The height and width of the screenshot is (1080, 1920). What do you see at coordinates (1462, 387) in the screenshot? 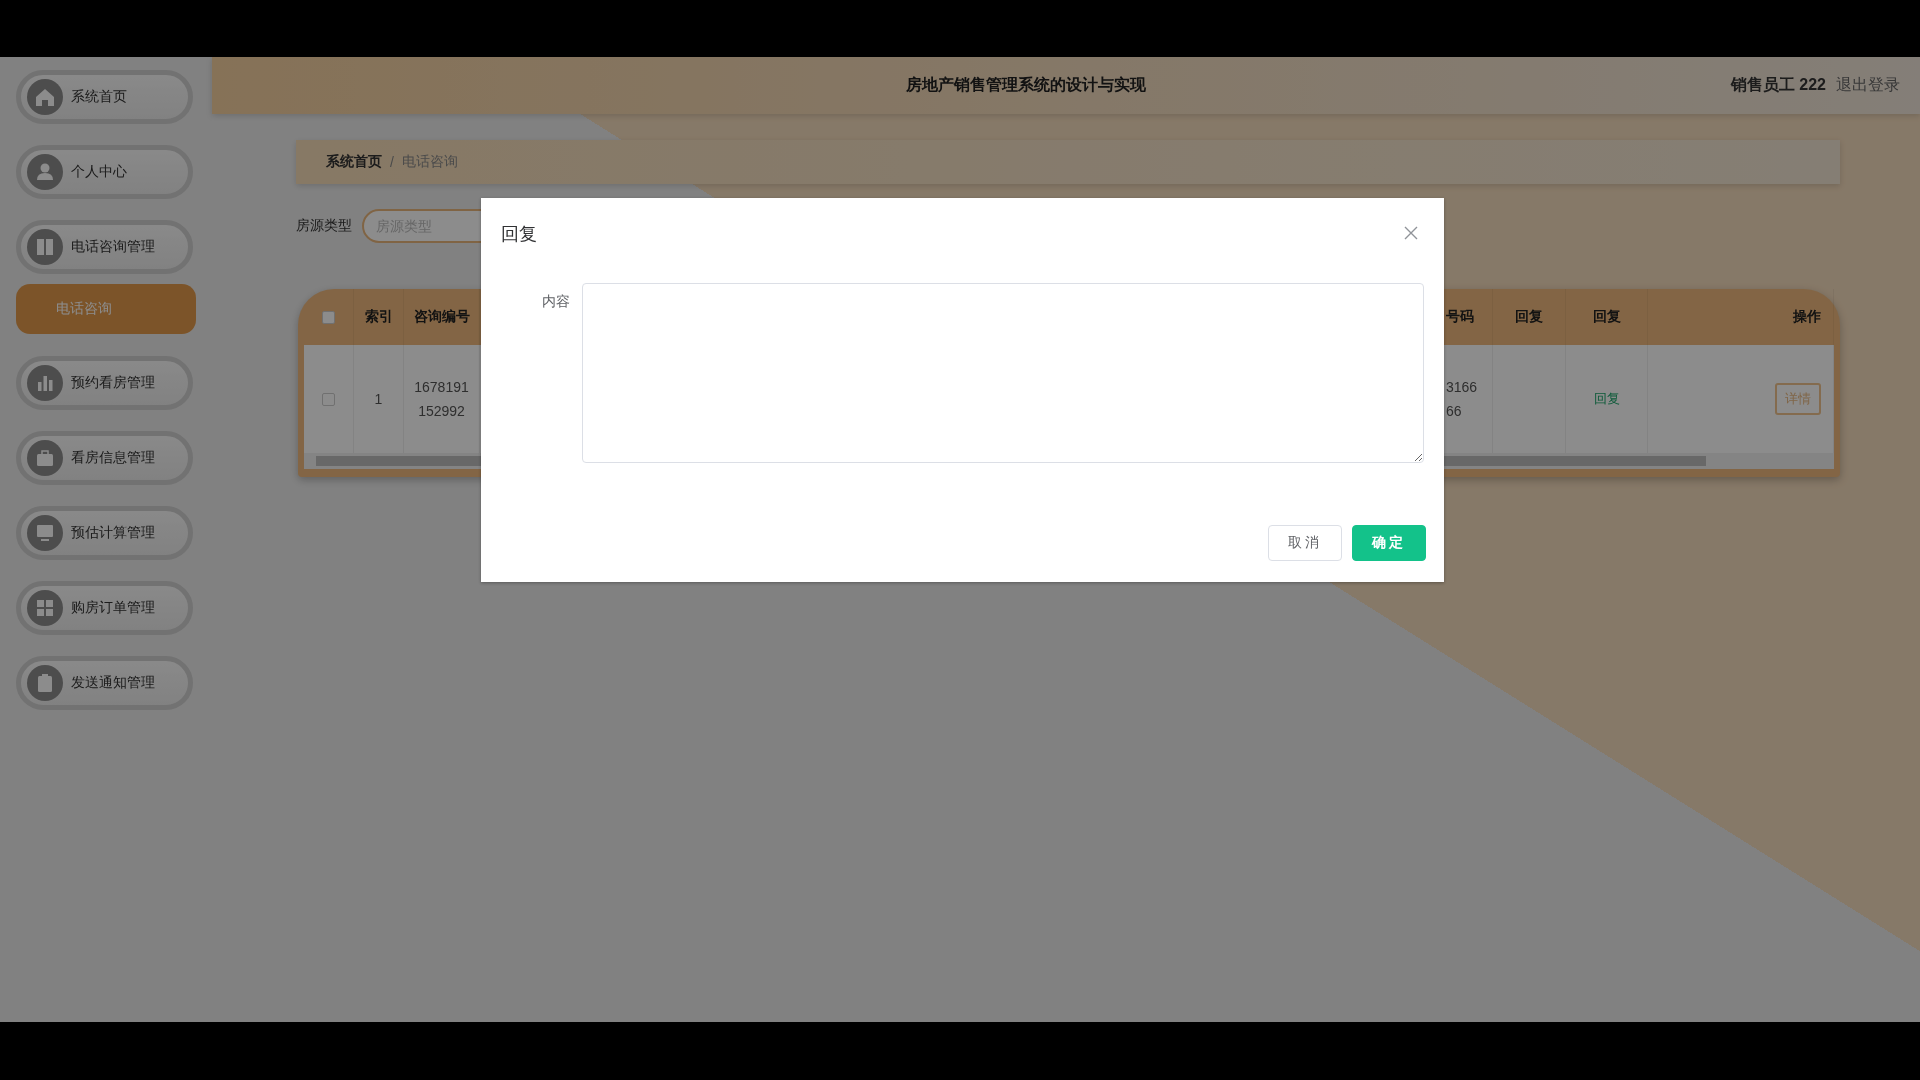
I see `table-cell-text: 3166` at bounding box center [1462, 387].